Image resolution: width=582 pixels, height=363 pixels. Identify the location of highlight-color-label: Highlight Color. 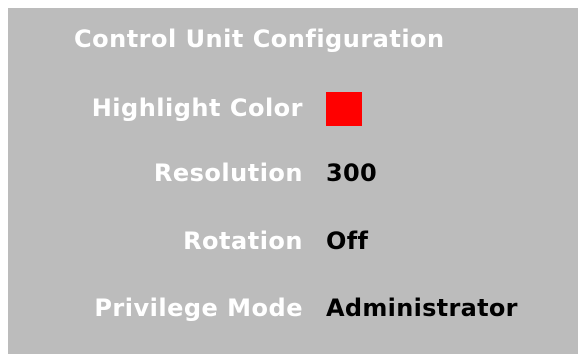
(197, 108).